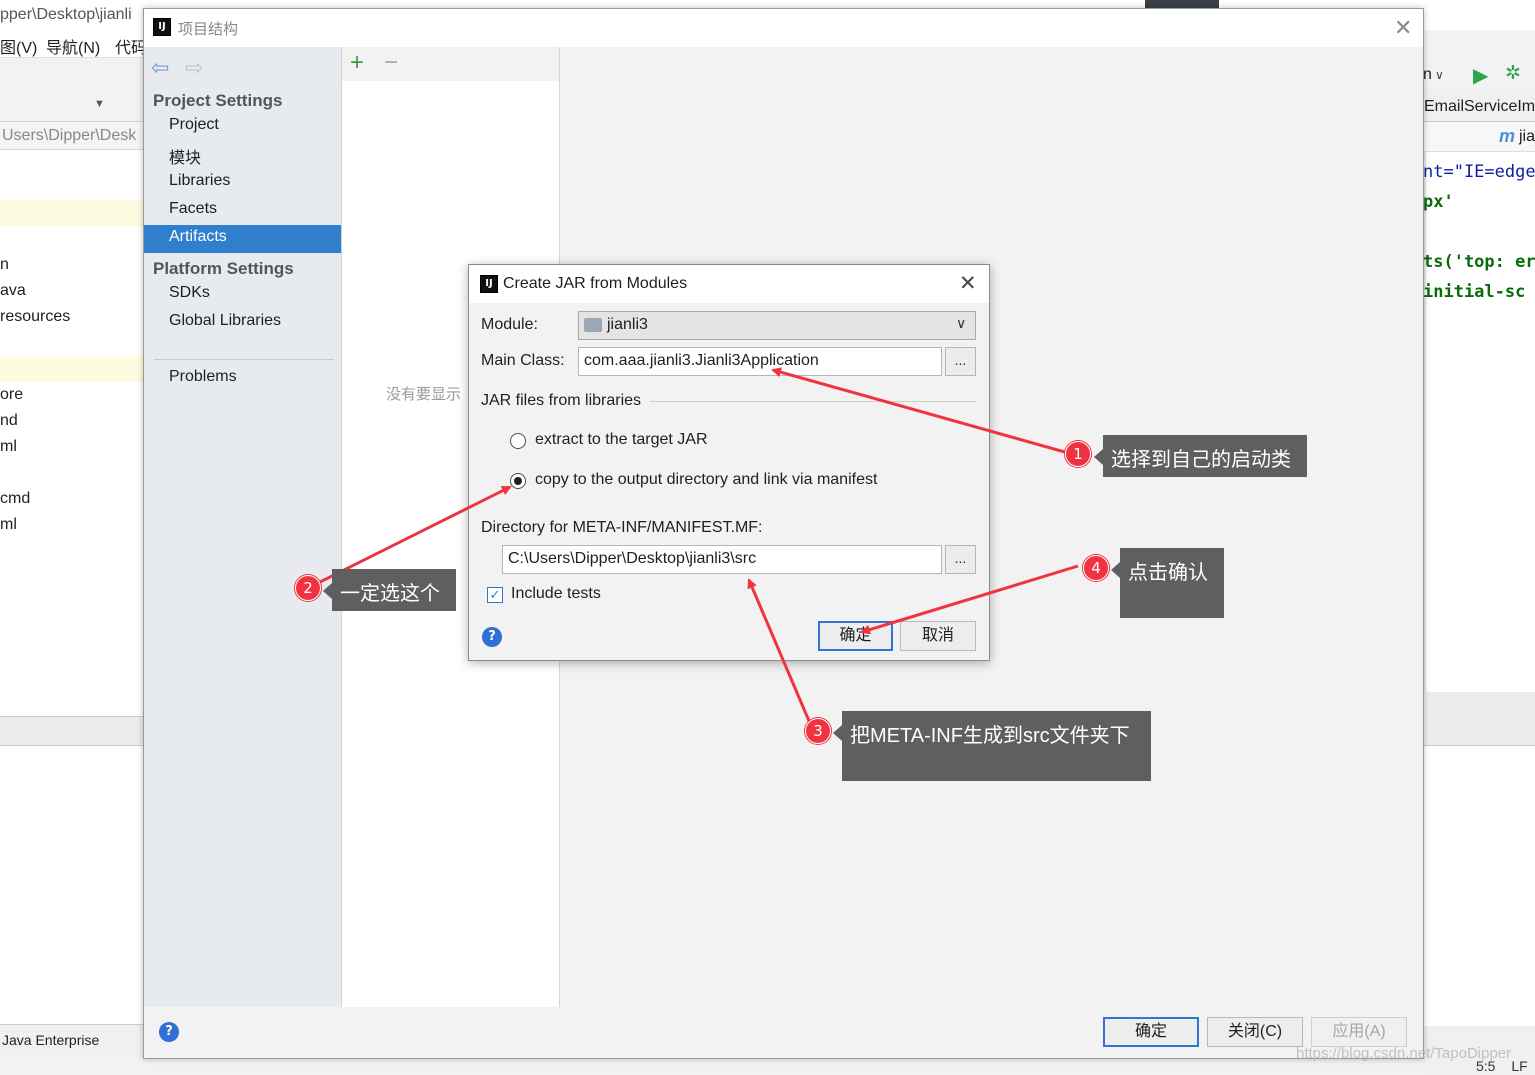 Image resolution: width=1535 pixels, height=1075 pixels. I want to click on annotation-badge-1: 1, so click(1078, 454).